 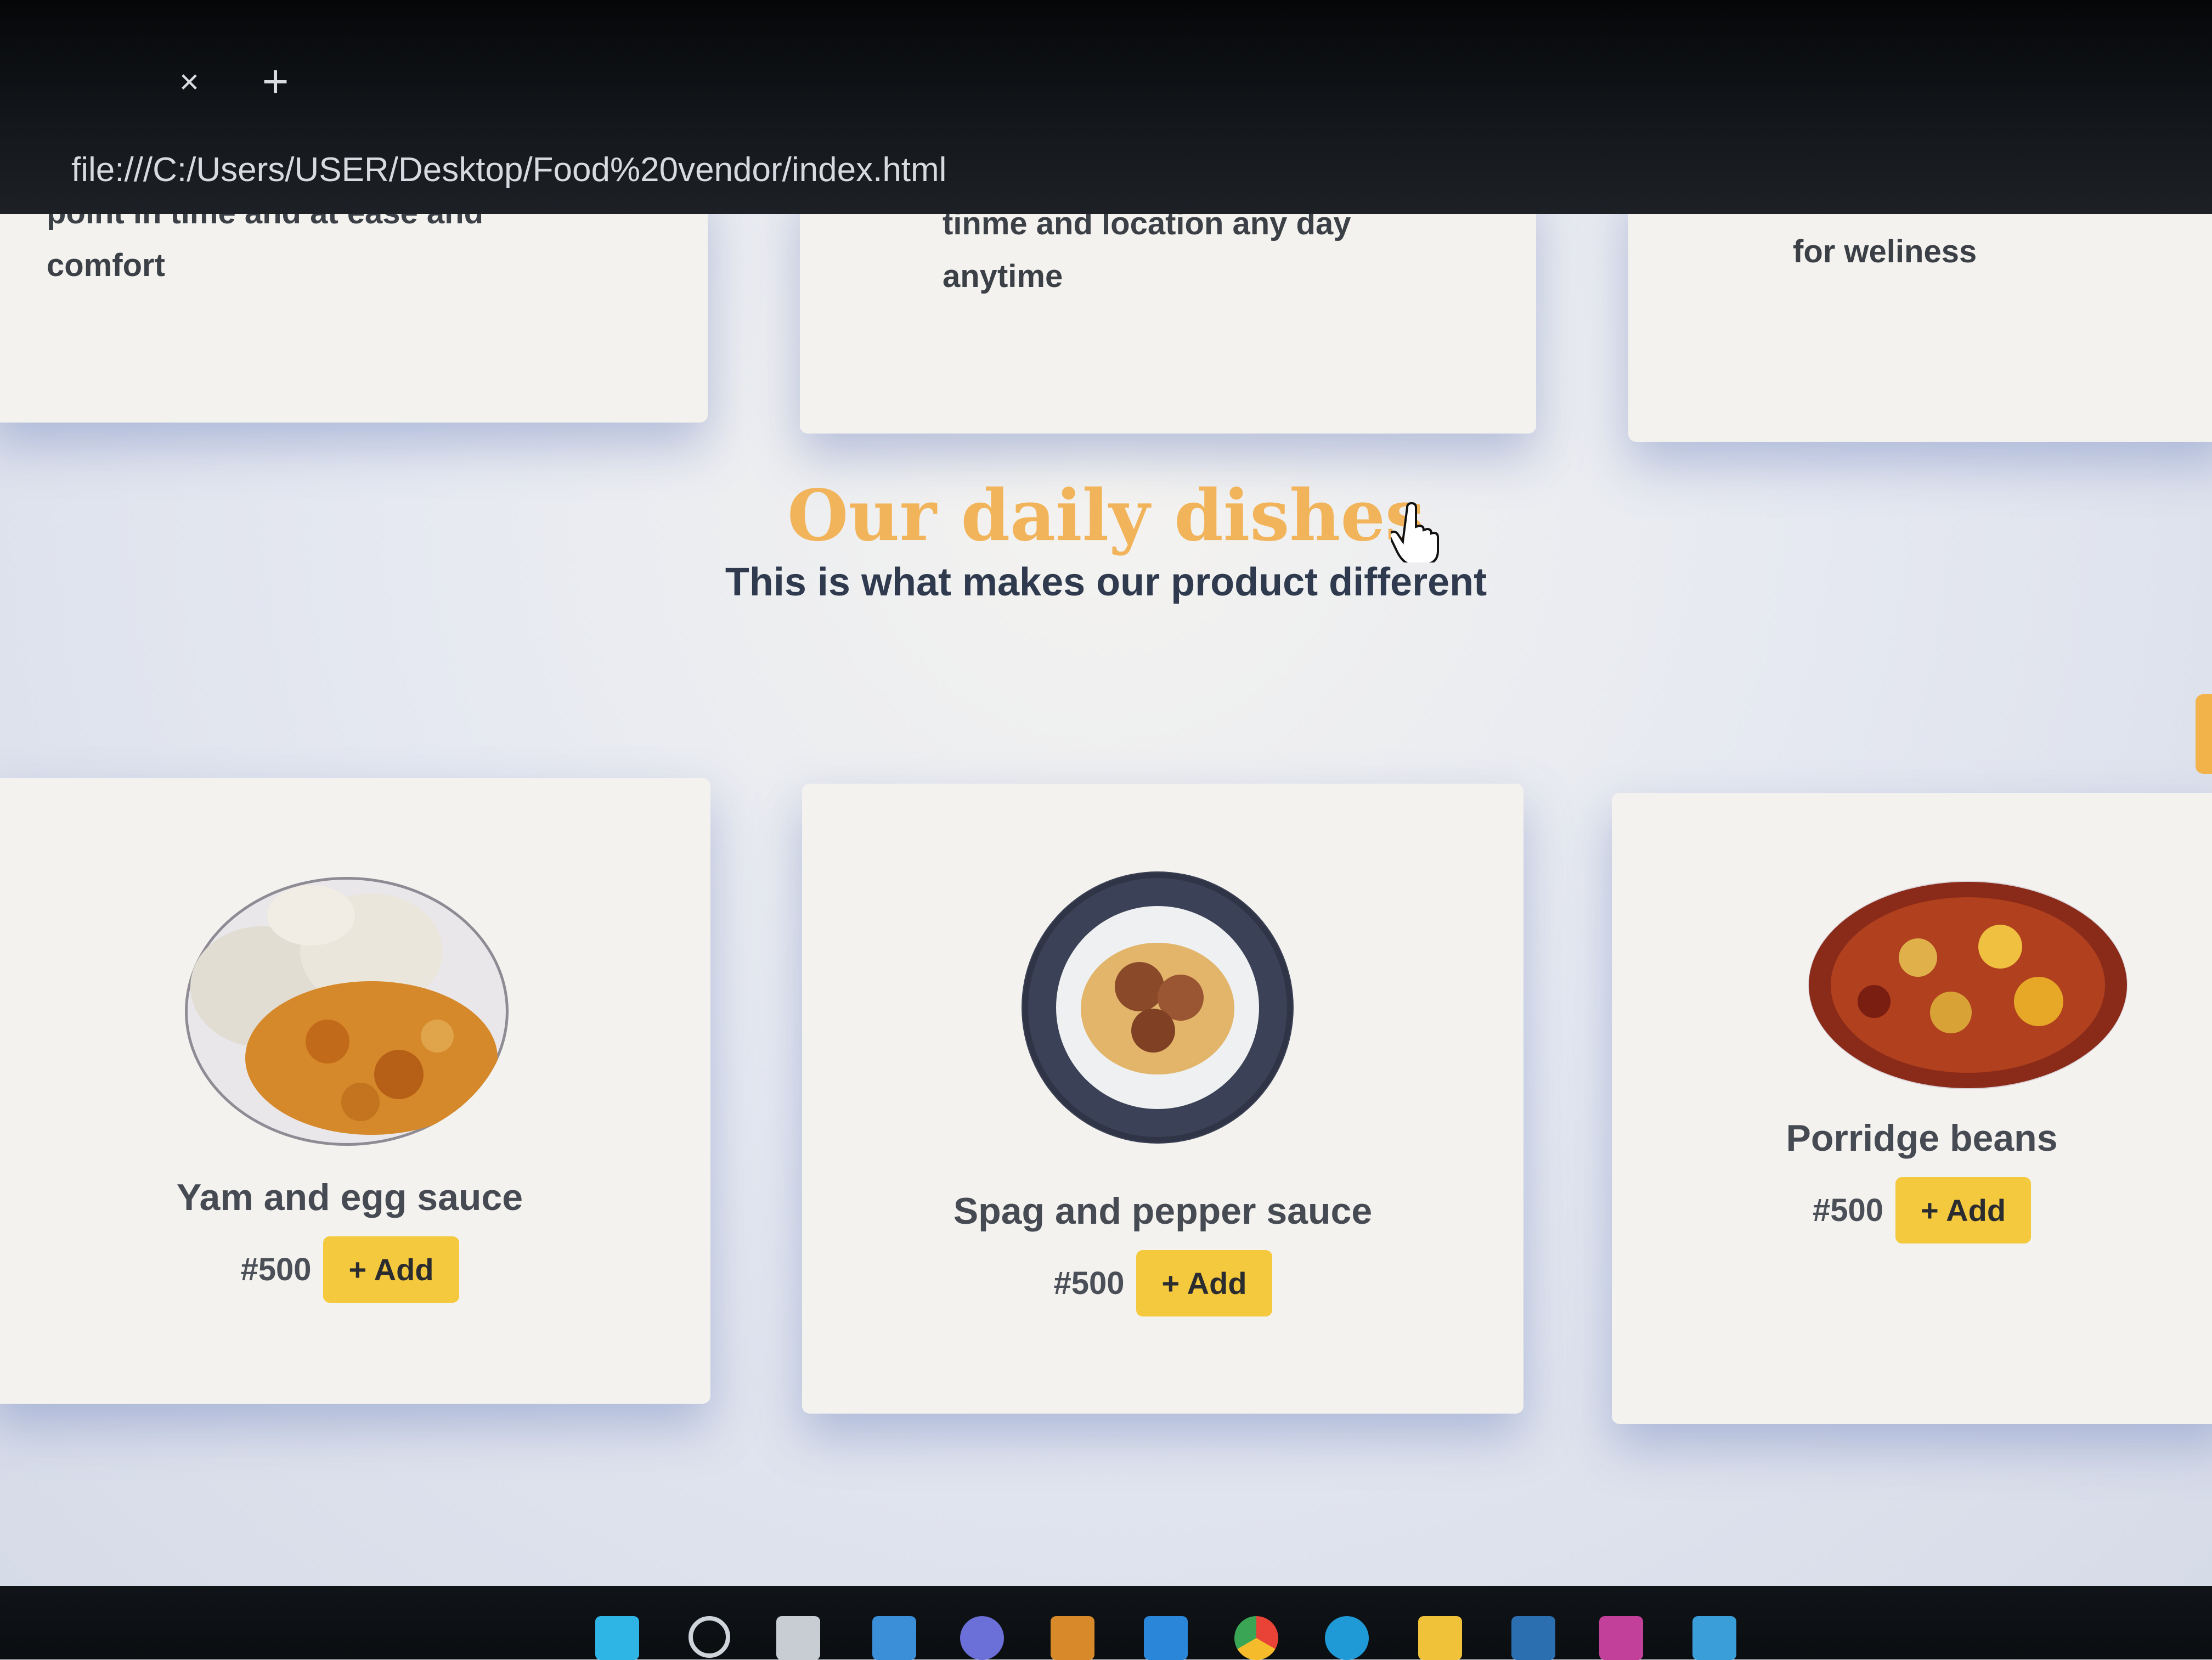 What do you see at coordinates (1072, 1638) in the screenshot?
I see `store-icon` at bounding box center [1072, 1638].